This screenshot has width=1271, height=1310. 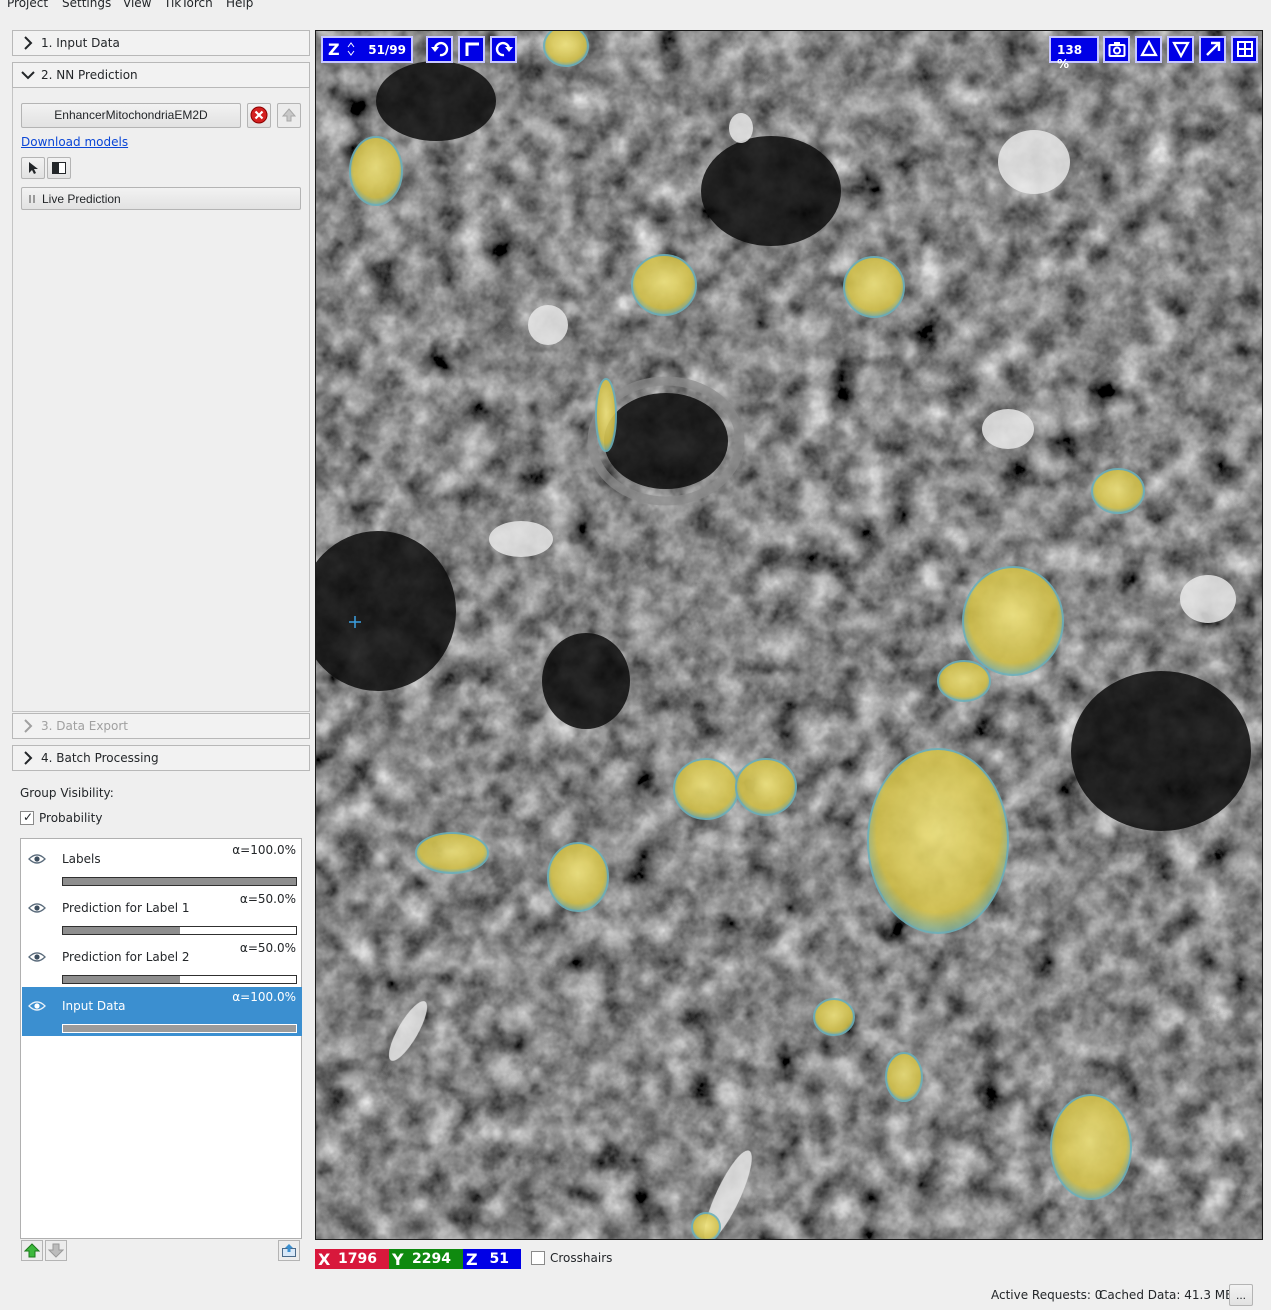 I want to click on triangle-down-icon, so click(x=1181, y=49).